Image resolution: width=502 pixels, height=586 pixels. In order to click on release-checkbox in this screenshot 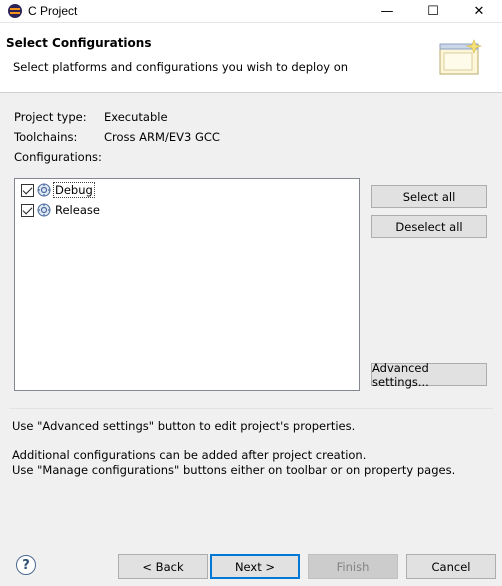, I will do `click(27, 210)`.